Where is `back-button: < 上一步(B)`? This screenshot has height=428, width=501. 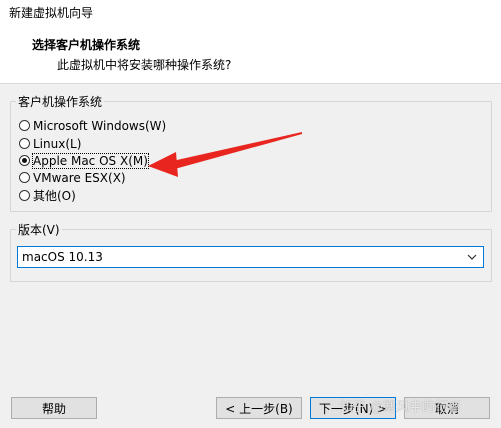
back-button: < 上一步(B) is located at coordinates (259, 408).